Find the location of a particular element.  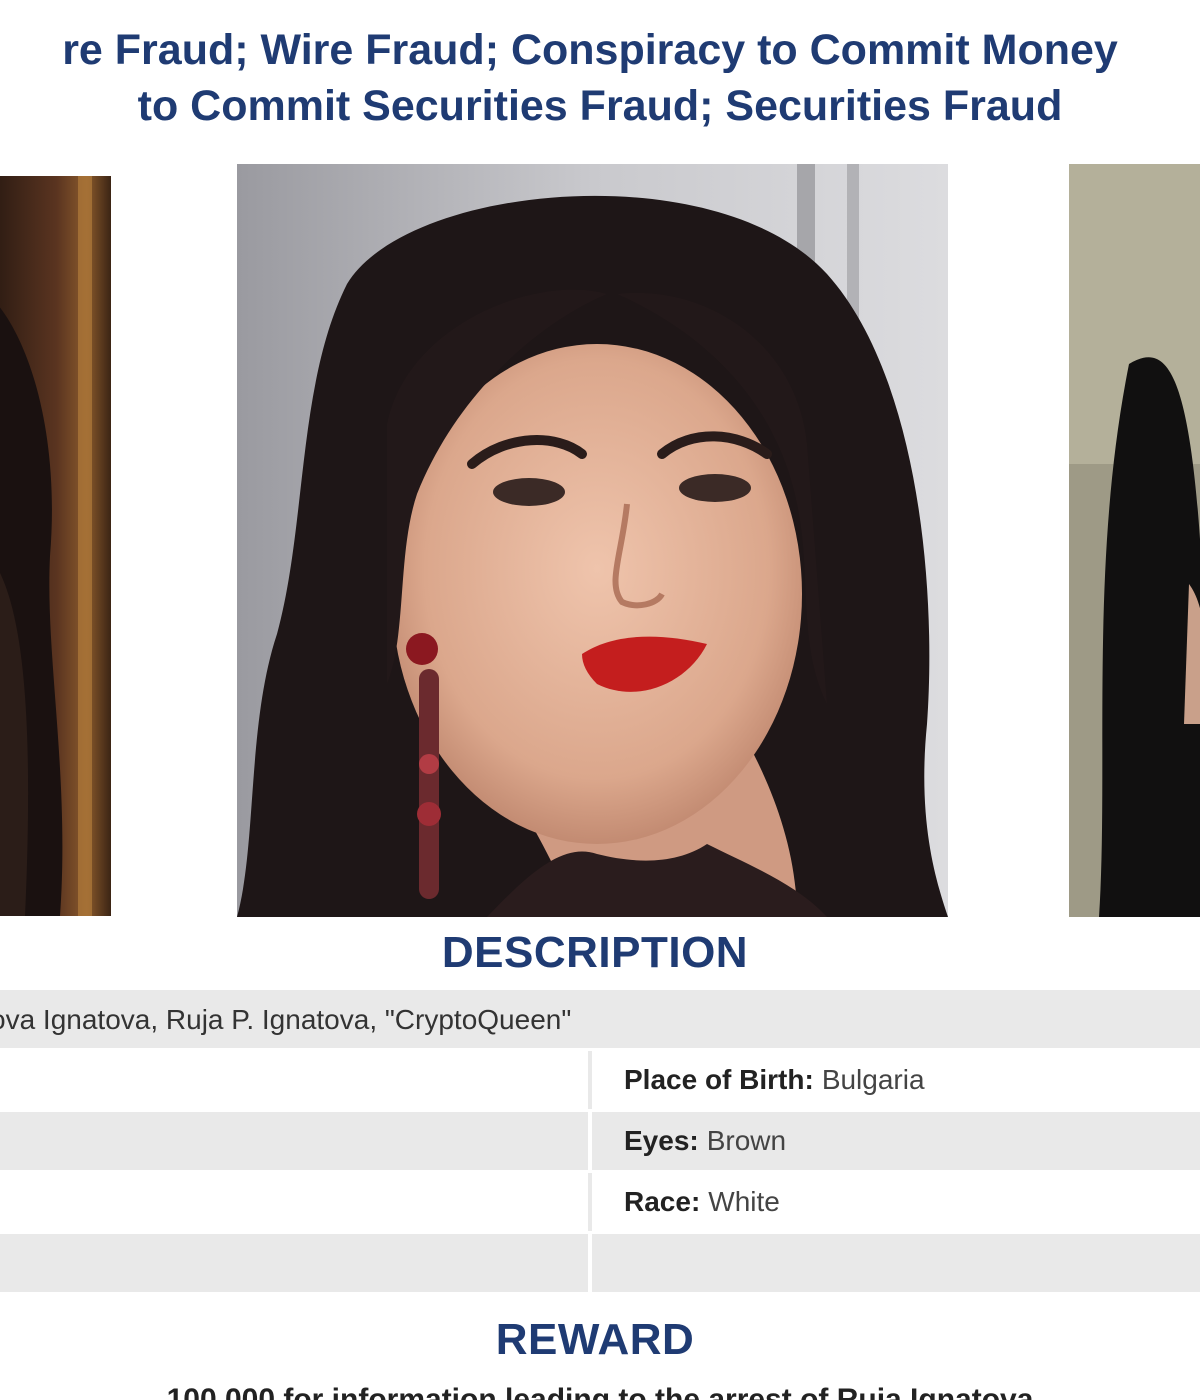

photo-right is located at coordinates (1134, 540).